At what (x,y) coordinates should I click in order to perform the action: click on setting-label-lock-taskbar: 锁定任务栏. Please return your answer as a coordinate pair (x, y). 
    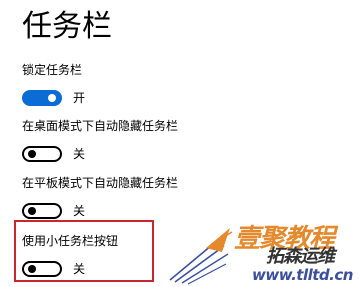
    Looking at the image, I should click on (52, 70).